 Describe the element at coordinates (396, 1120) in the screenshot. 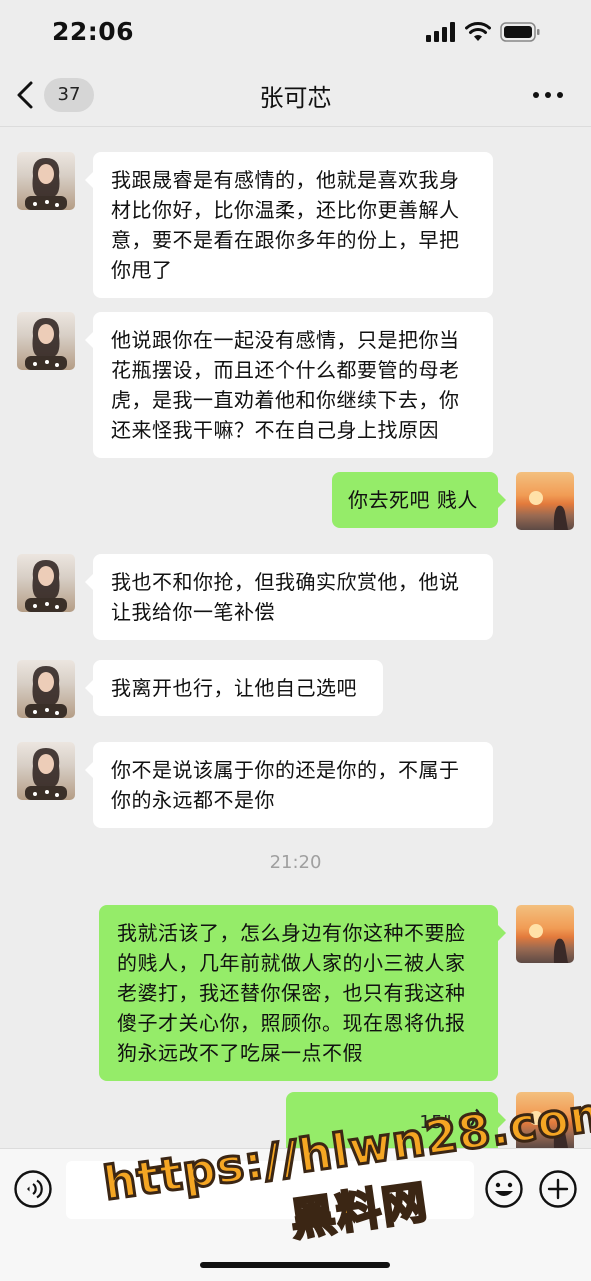

I see `voice-message-bubble: 15"` at that location.